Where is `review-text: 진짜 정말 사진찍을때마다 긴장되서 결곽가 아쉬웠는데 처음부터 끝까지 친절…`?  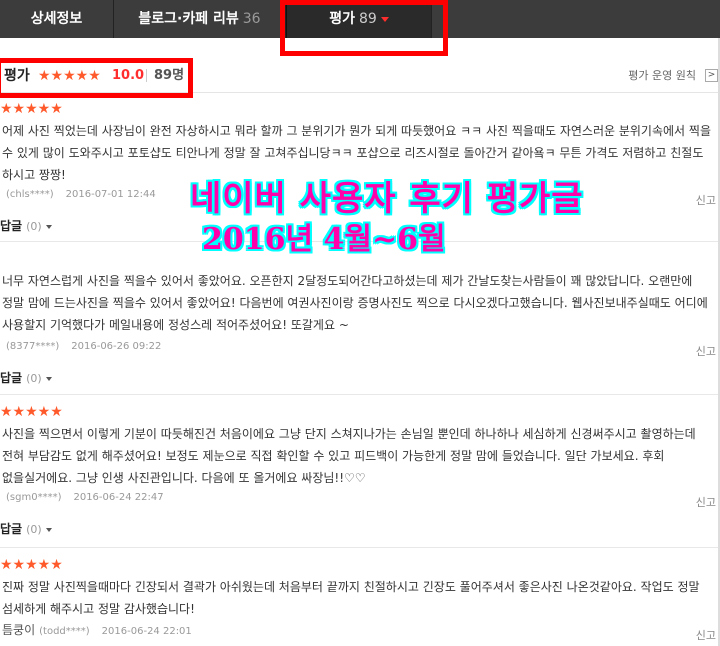 review-text: 진짜 정말 사진찍을때마다 긴장되서 결곽가 아쉬웠는데 처음부터 끝까지 친절… is located at coordinates (351, 598).